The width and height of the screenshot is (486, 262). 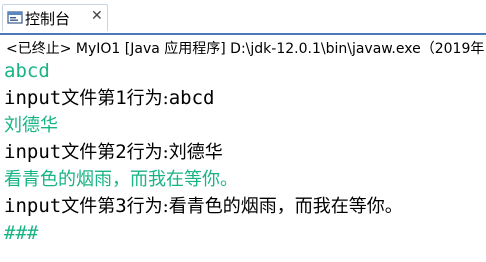 What do you see at coordinates (121, 98) in the screenshot?
I see `line-number: 1` at bounding box center [121, 98].